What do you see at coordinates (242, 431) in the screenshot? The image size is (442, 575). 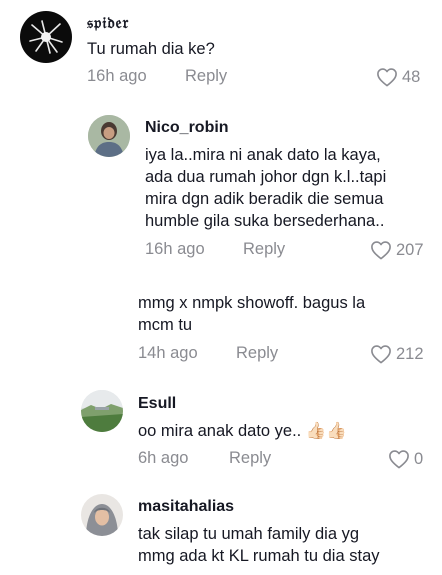 I see `comment-text: oo mira anak dato ye.. 👍🏻👍🏻` at bounding box center [242, 431].